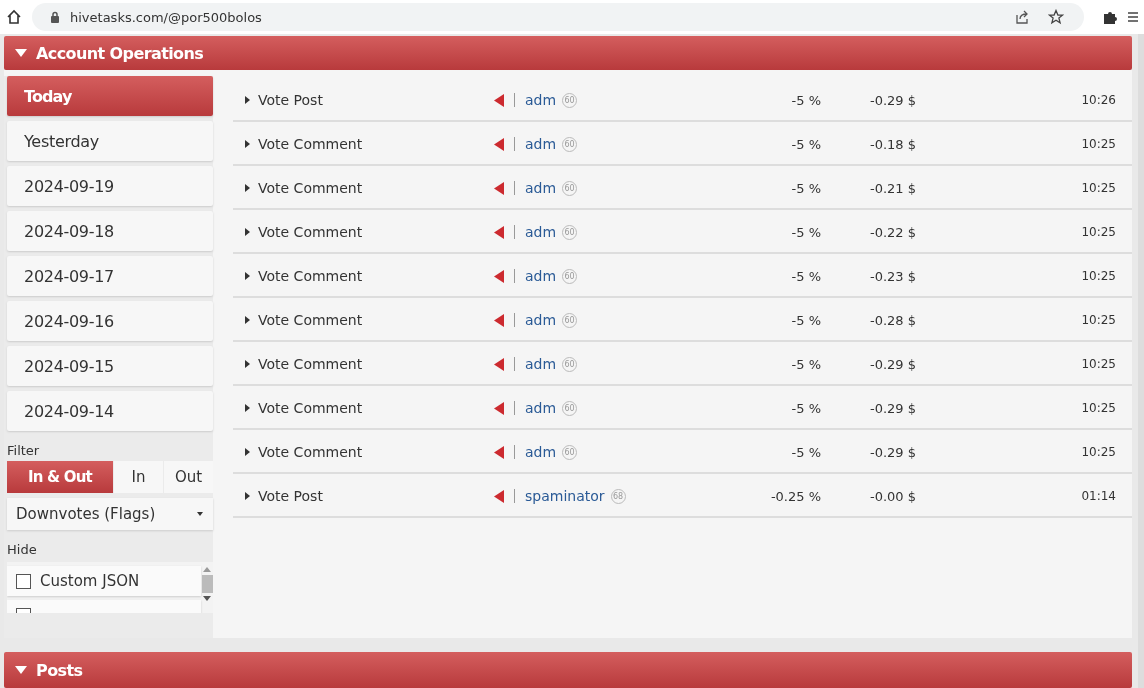  Describe the element at coordinates (110, 366) in the screenshot. I see `day-tab: 2024-09-15` at that location.